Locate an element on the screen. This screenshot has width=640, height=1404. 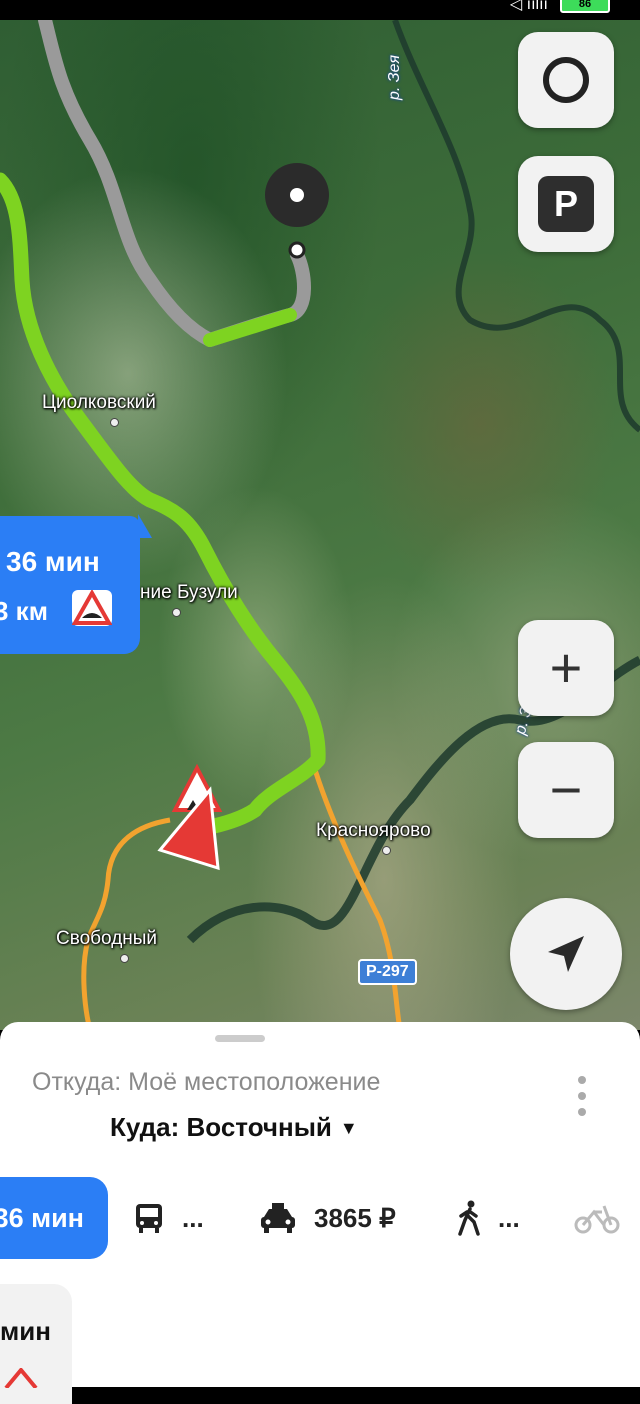
mode-taxi-price: 3865 ₽ is located at coordinates (355, 1217).